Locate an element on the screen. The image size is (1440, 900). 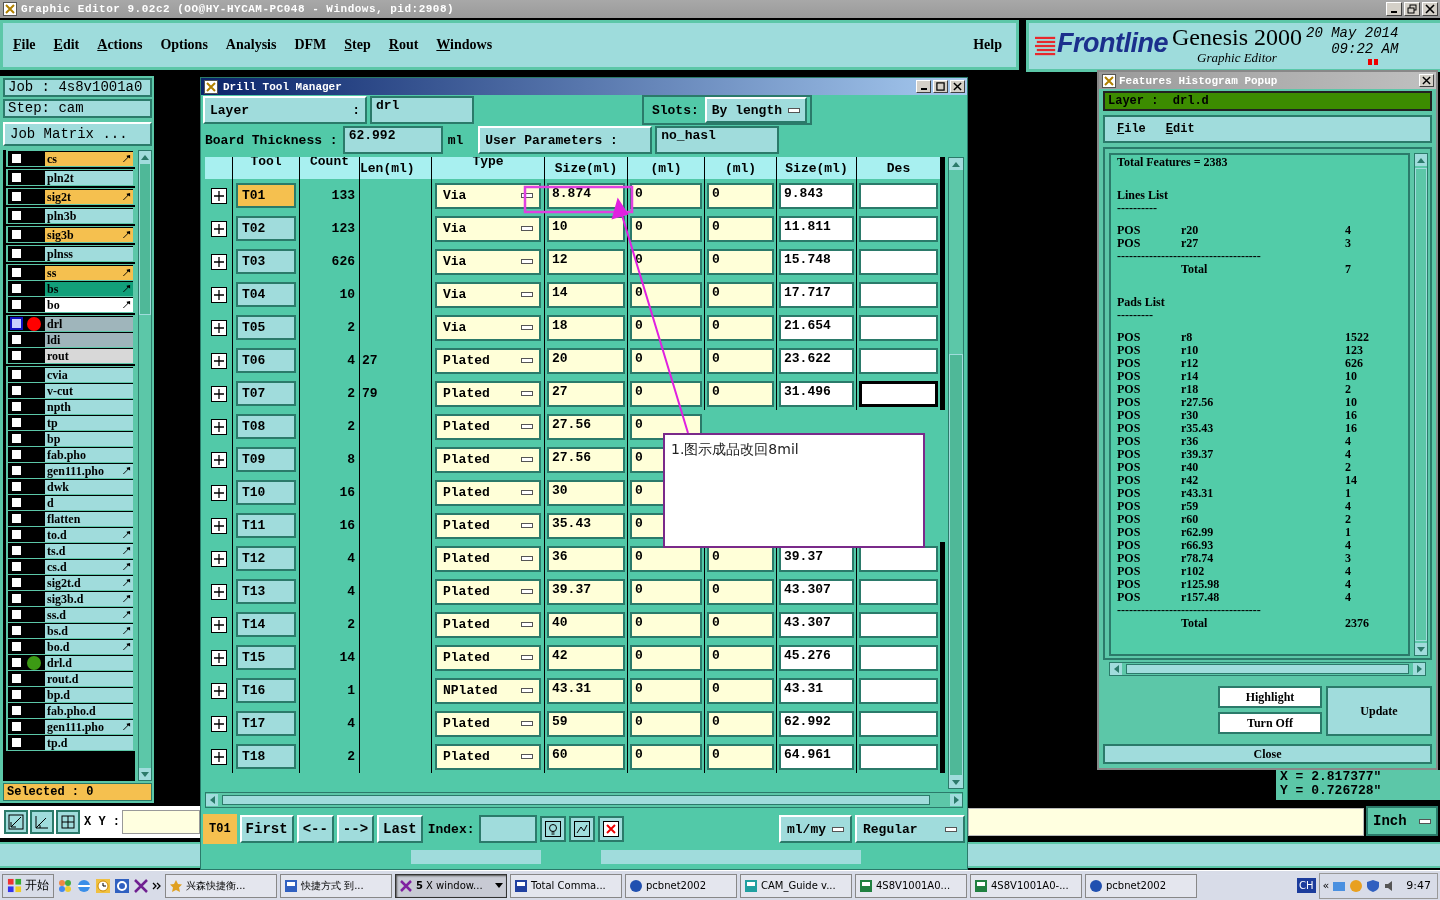
report-cell-text: r62.99 is located at coordinates (1198, 532).